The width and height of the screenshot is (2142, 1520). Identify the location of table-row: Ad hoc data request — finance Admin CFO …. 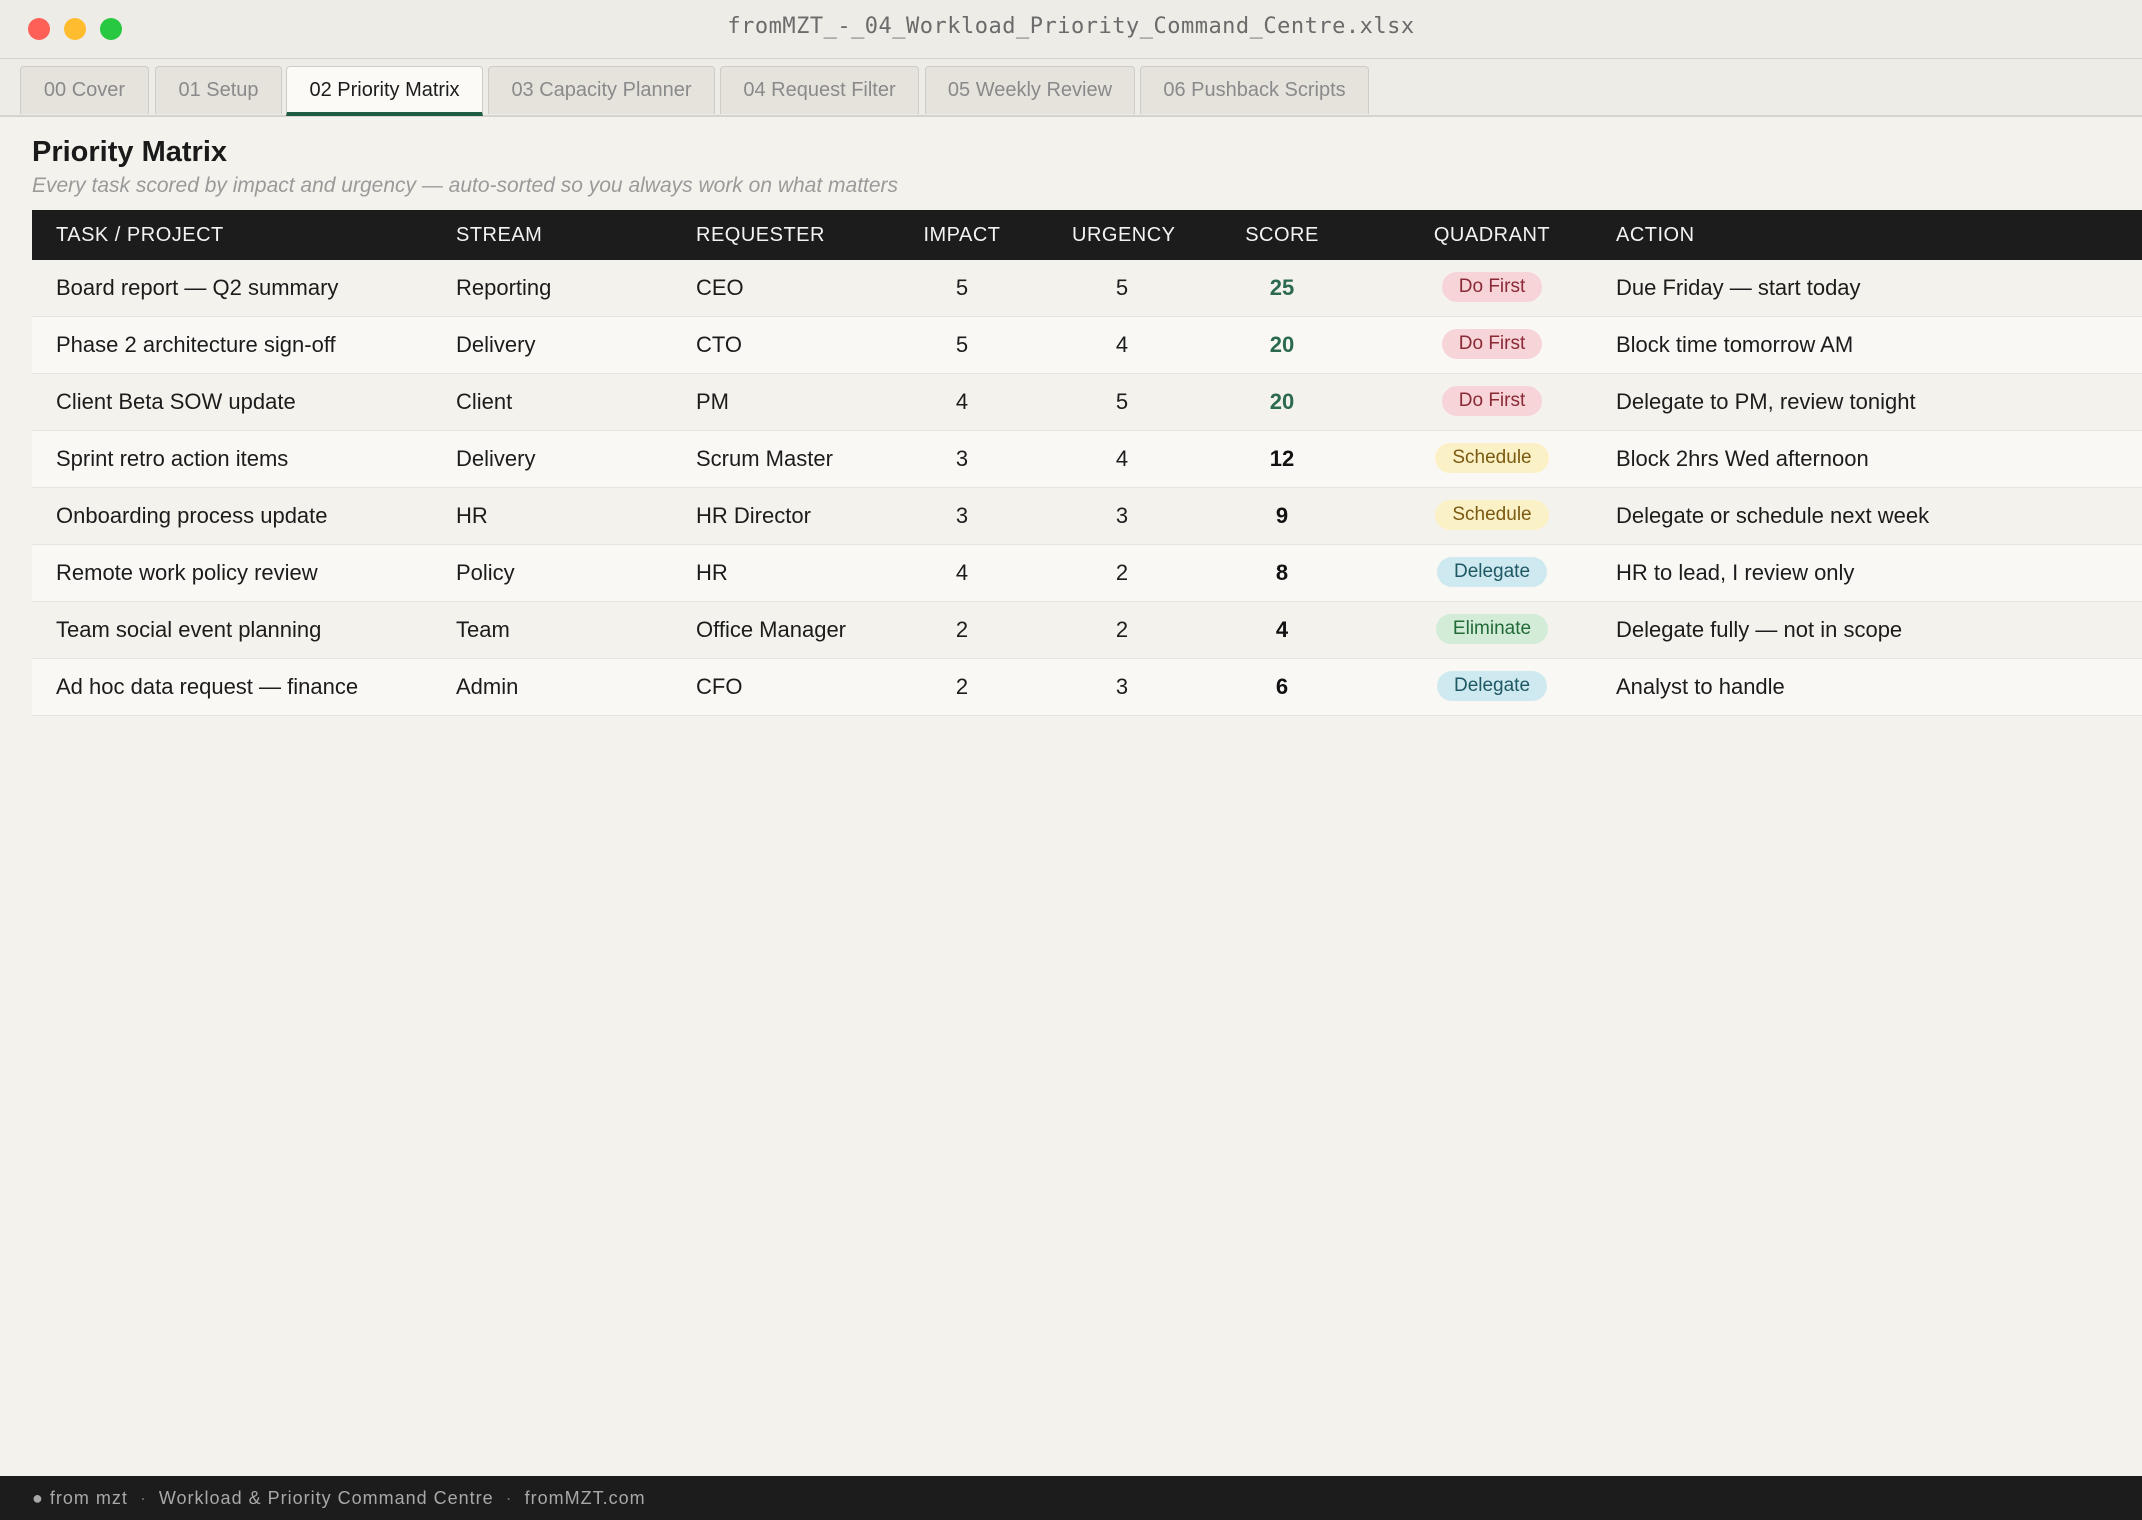
(1087, 687).